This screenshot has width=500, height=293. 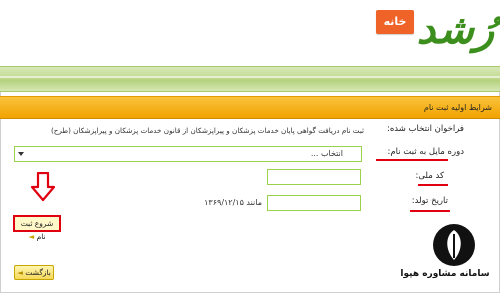 I want to click on back-button: بازگشت ◄, so click(x=34, y=272).